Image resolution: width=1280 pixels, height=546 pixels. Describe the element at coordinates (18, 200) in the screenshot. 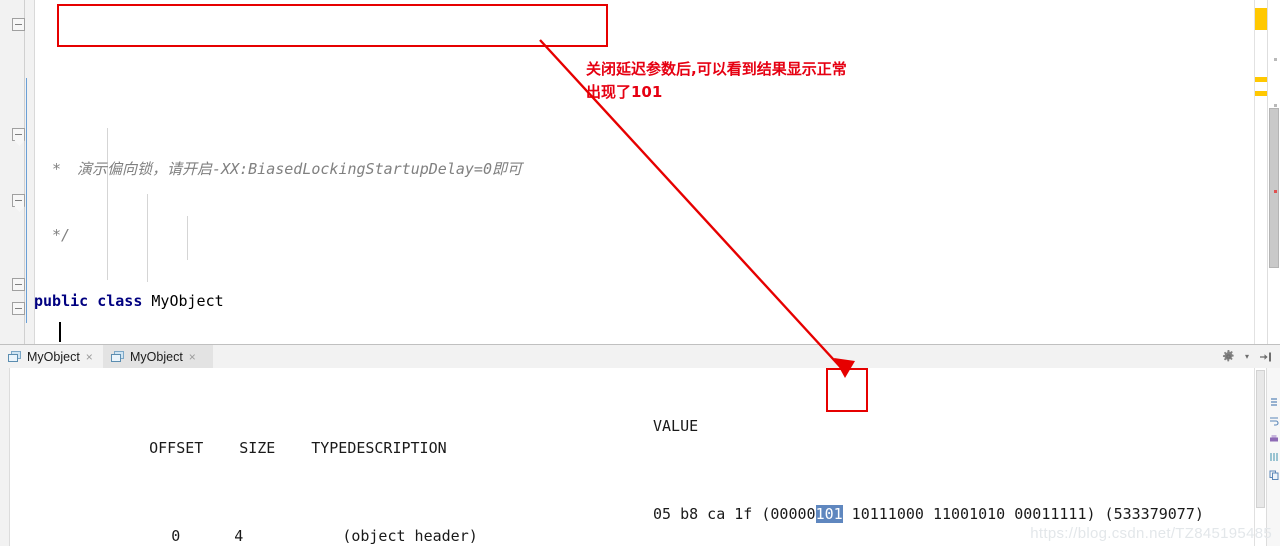

I see `fold-marker-lambda` at that location.